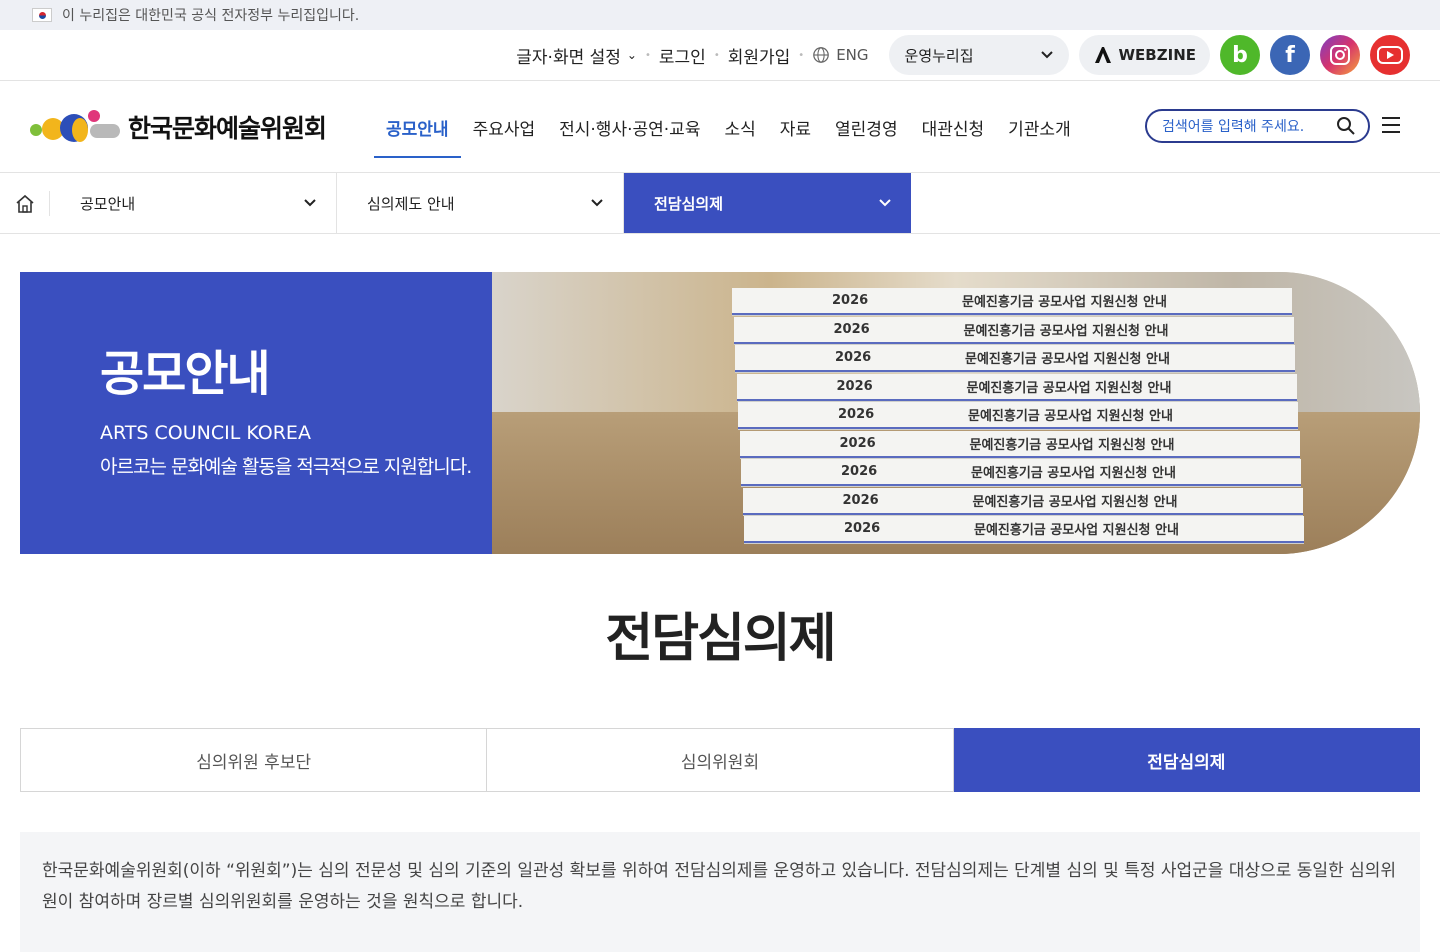  I want to click on search-input: 검색어를 입력해 주세요., so click(1257, 126).